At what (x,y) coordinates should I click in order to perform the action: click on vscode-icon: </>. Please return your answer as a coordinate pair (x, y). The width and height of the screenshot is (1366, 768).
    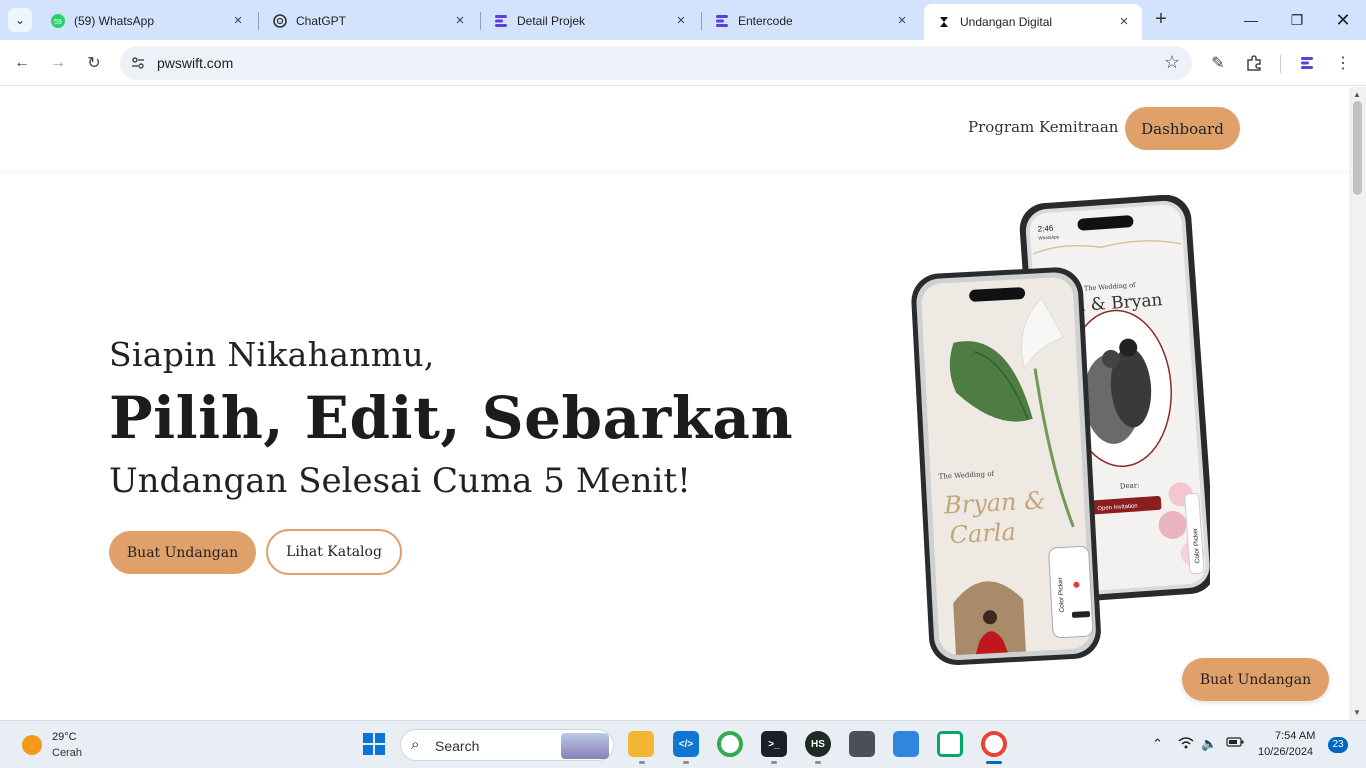
    Looking at the image, I should click on (686, 744).